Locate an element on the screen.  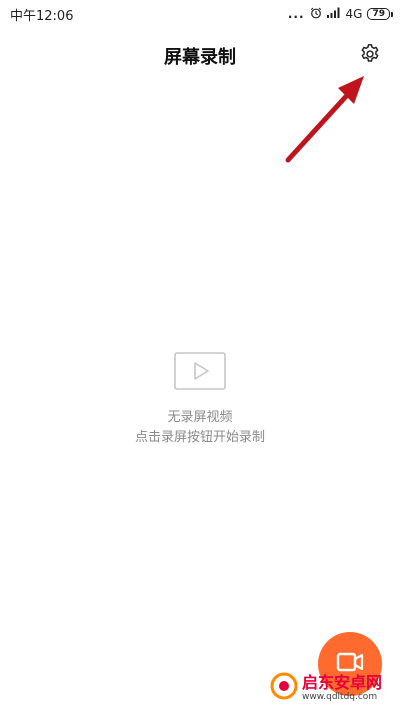
status-bar: 中午12:06 ... 4G 79 is located at coordinates (200, 14).